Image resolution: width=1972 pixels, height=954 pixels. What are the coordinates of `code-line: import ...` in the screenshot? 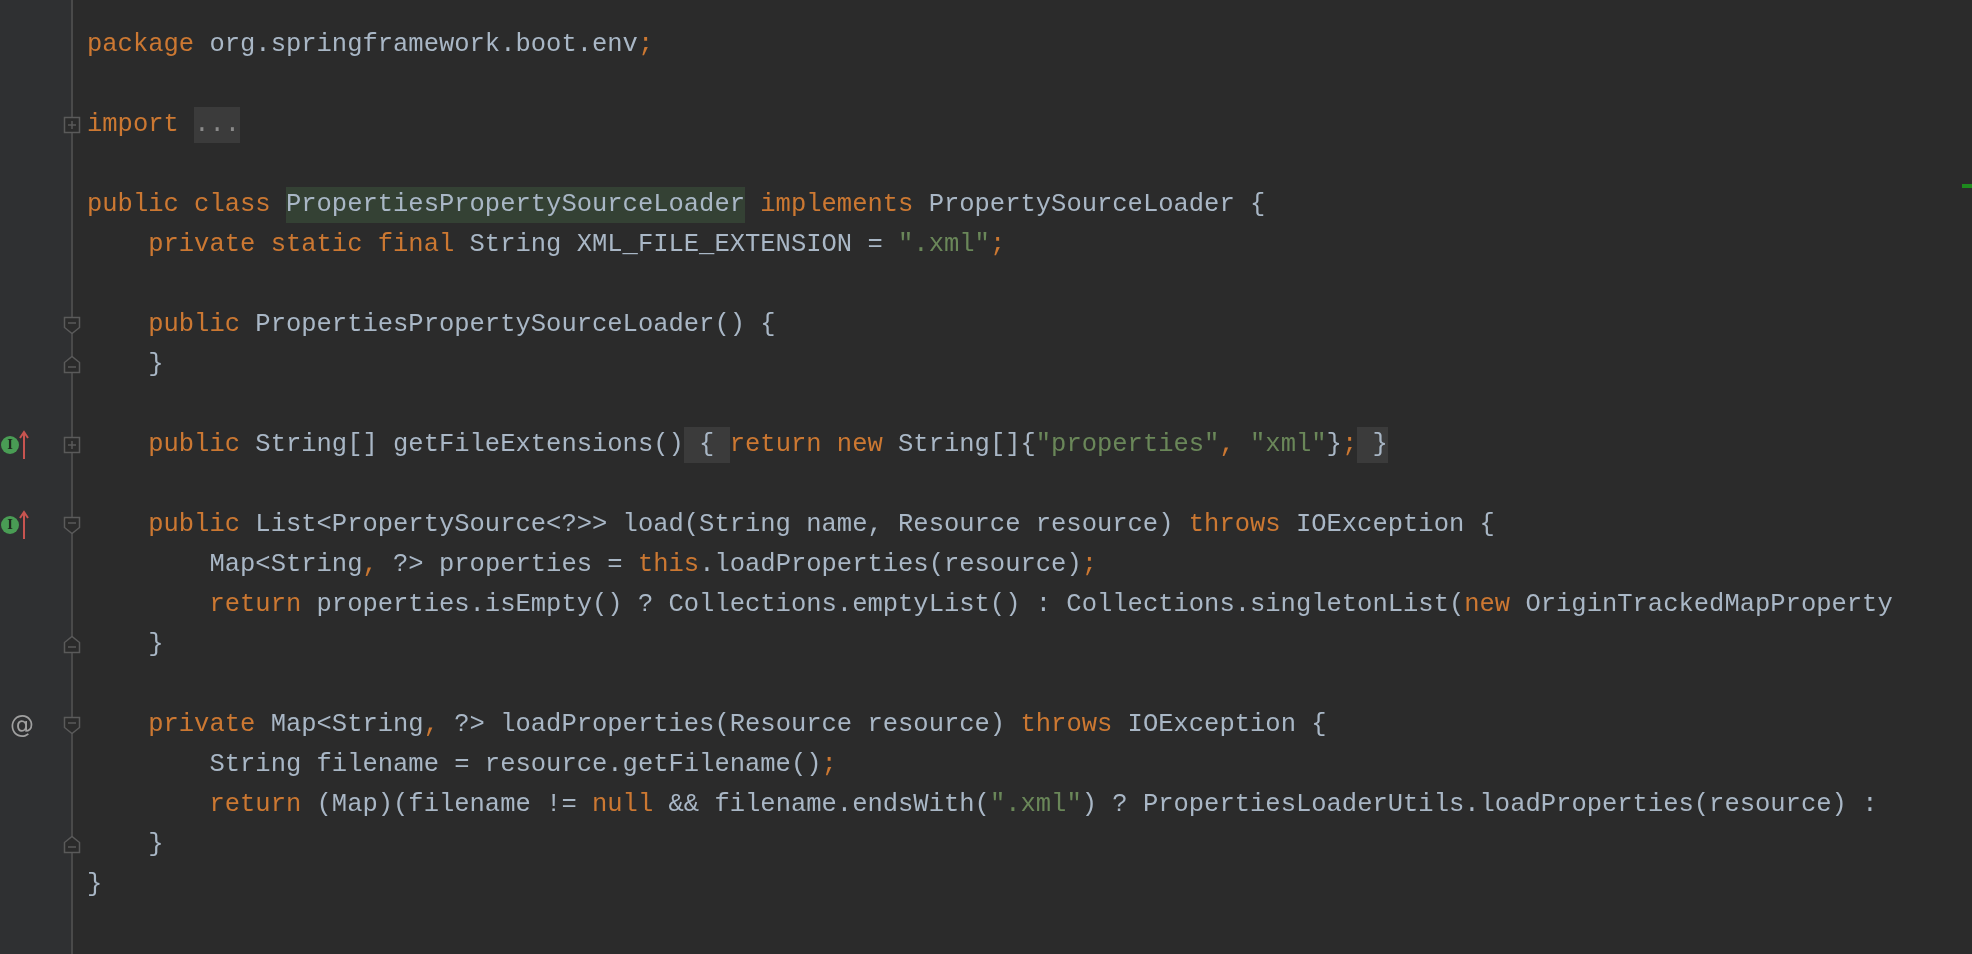 It's located at (164, 125).